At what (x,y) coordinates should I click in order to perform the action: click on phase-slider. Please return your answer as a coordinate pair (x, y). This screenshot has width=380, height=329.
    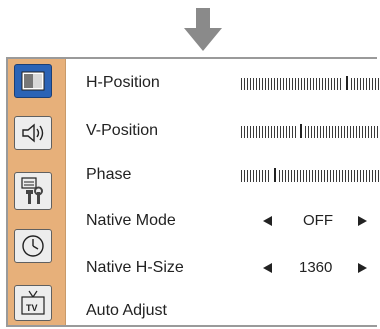
    Looking at the image, I should click on (310, 175).